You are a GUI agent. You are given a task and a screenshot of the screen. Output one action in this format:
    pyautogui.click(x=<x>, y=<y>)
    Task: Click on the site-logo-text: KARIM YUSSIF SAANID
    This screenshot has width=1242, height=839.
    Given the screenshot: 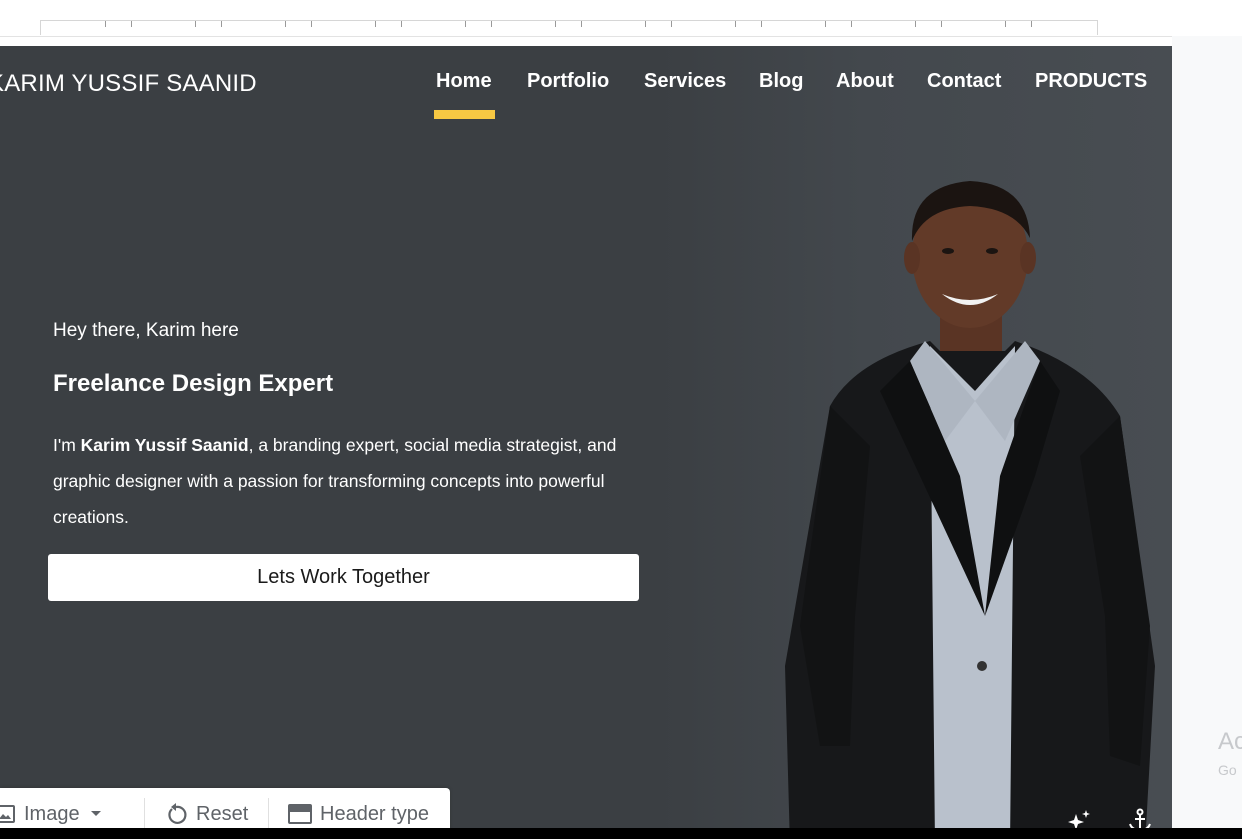 What is the action you would take?
    pyautogui.click(x=128, y=84)
    